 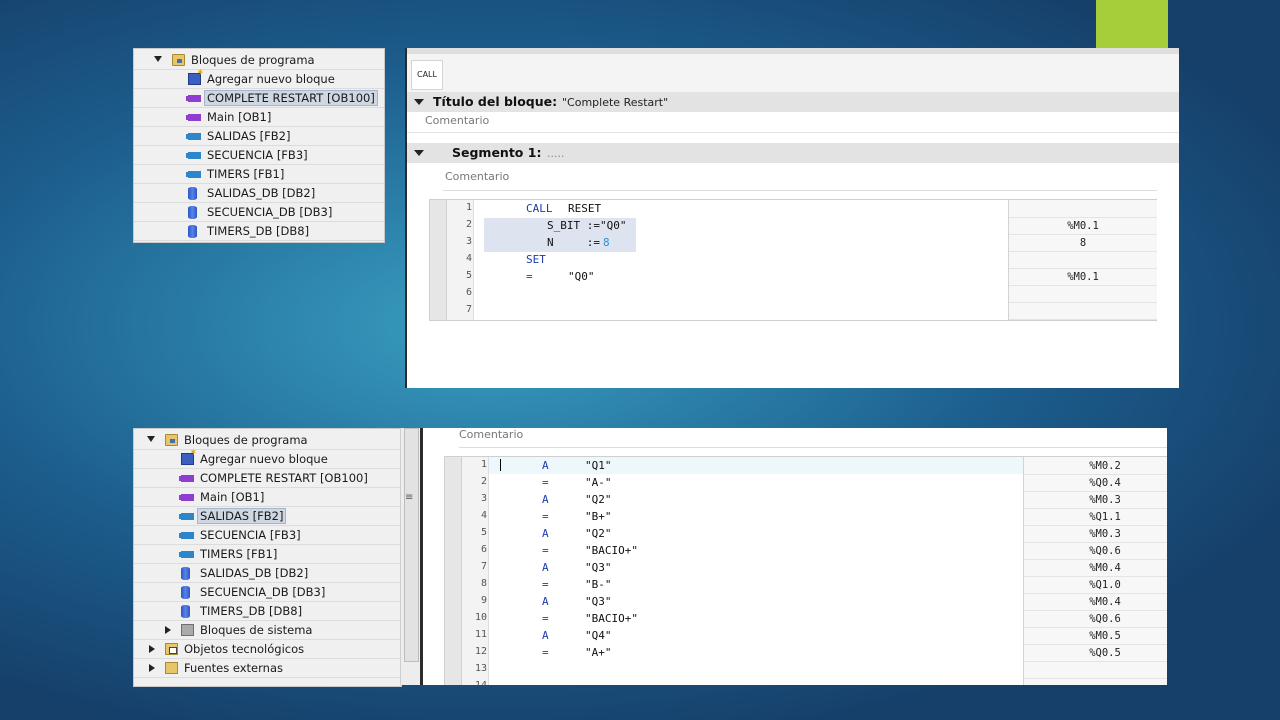 I want to click on block-title-bar: Título del bloque: "Complete Restart", so click(x=793, y=102).